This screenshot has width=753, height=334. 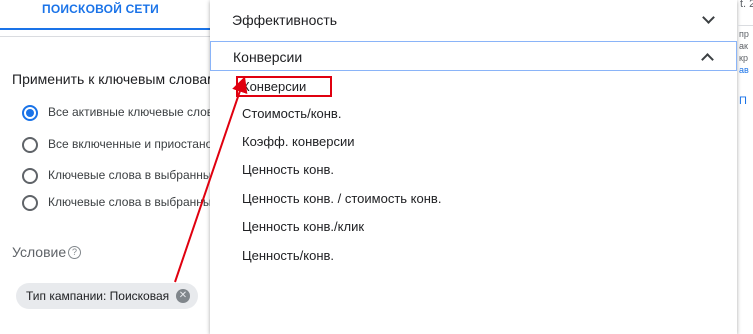 What do you see at coordinates (743, 46) in the screenshot?
I see `side-text-line: ак` at bounding box center [743, 46].